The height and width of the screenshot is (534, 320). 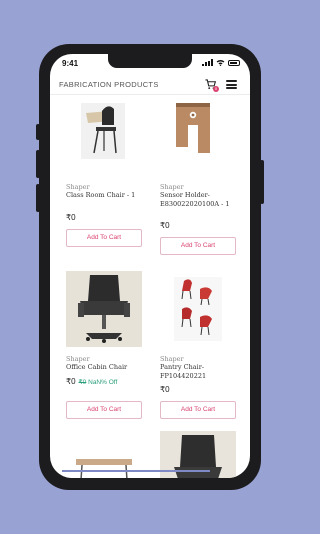 I want to click on cart-count-badge: 0, so click(x=216, y=89).